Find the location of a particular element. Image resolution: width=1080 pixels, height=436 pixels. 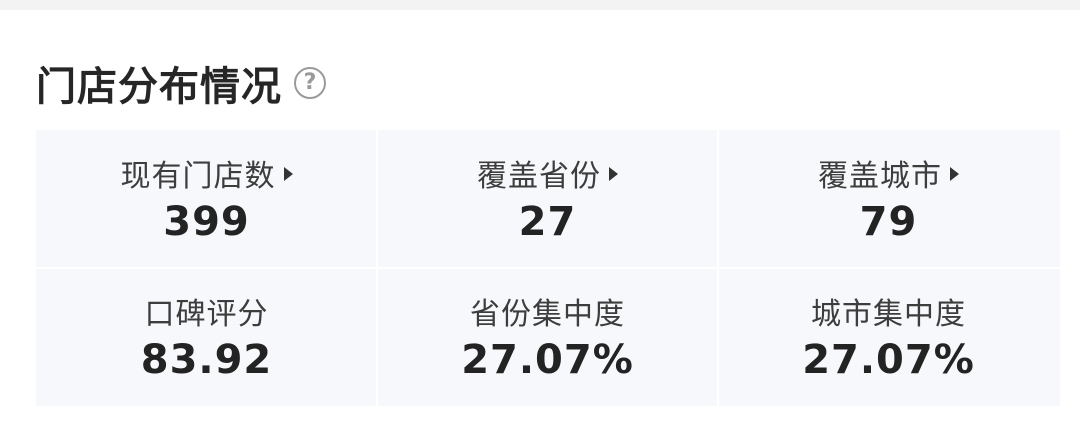

stat-label-row: 口碑评分 is located at coordinates (206, 311).